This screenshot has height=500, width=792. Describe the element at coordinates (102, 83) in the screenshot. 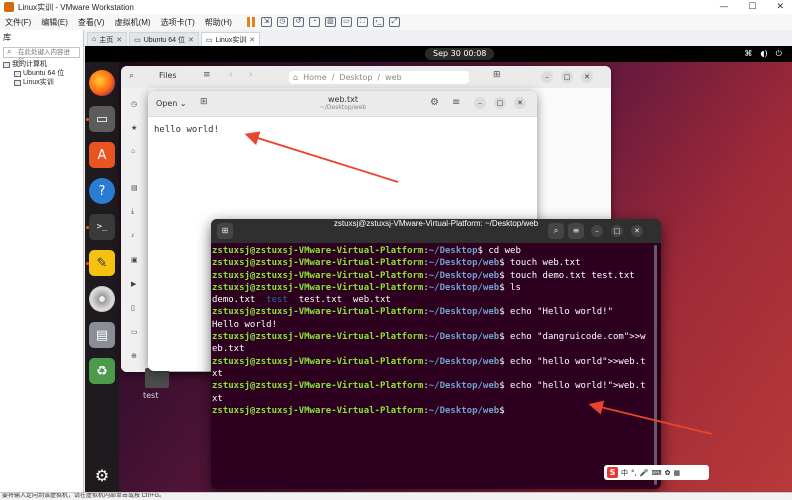

I see `firefox-icon` at that location.